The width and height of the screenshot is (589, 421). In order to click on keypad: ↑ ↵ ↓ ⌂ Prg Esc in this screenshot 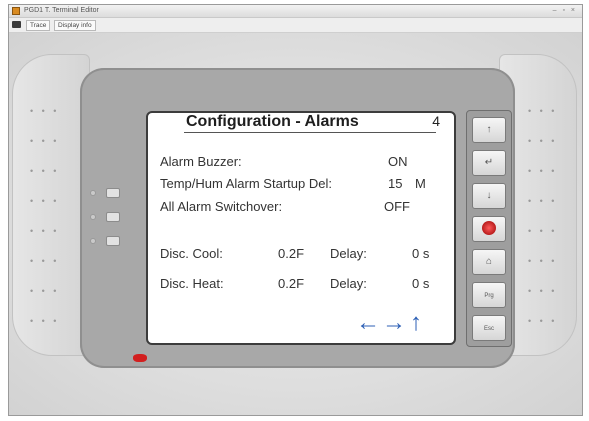, I will do `click(489, 228)`.